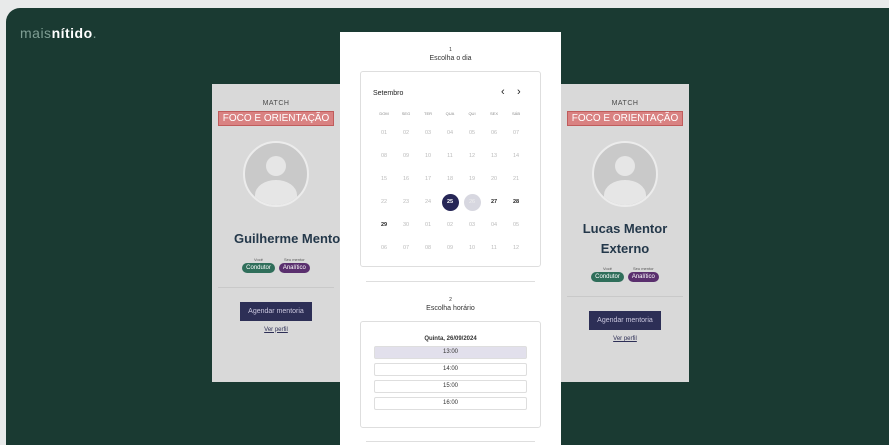 This screenshot has height=445, width=889. Describe the element at coordinates (450, 50) in the screenshot. I see `step-number: 1` at that location.